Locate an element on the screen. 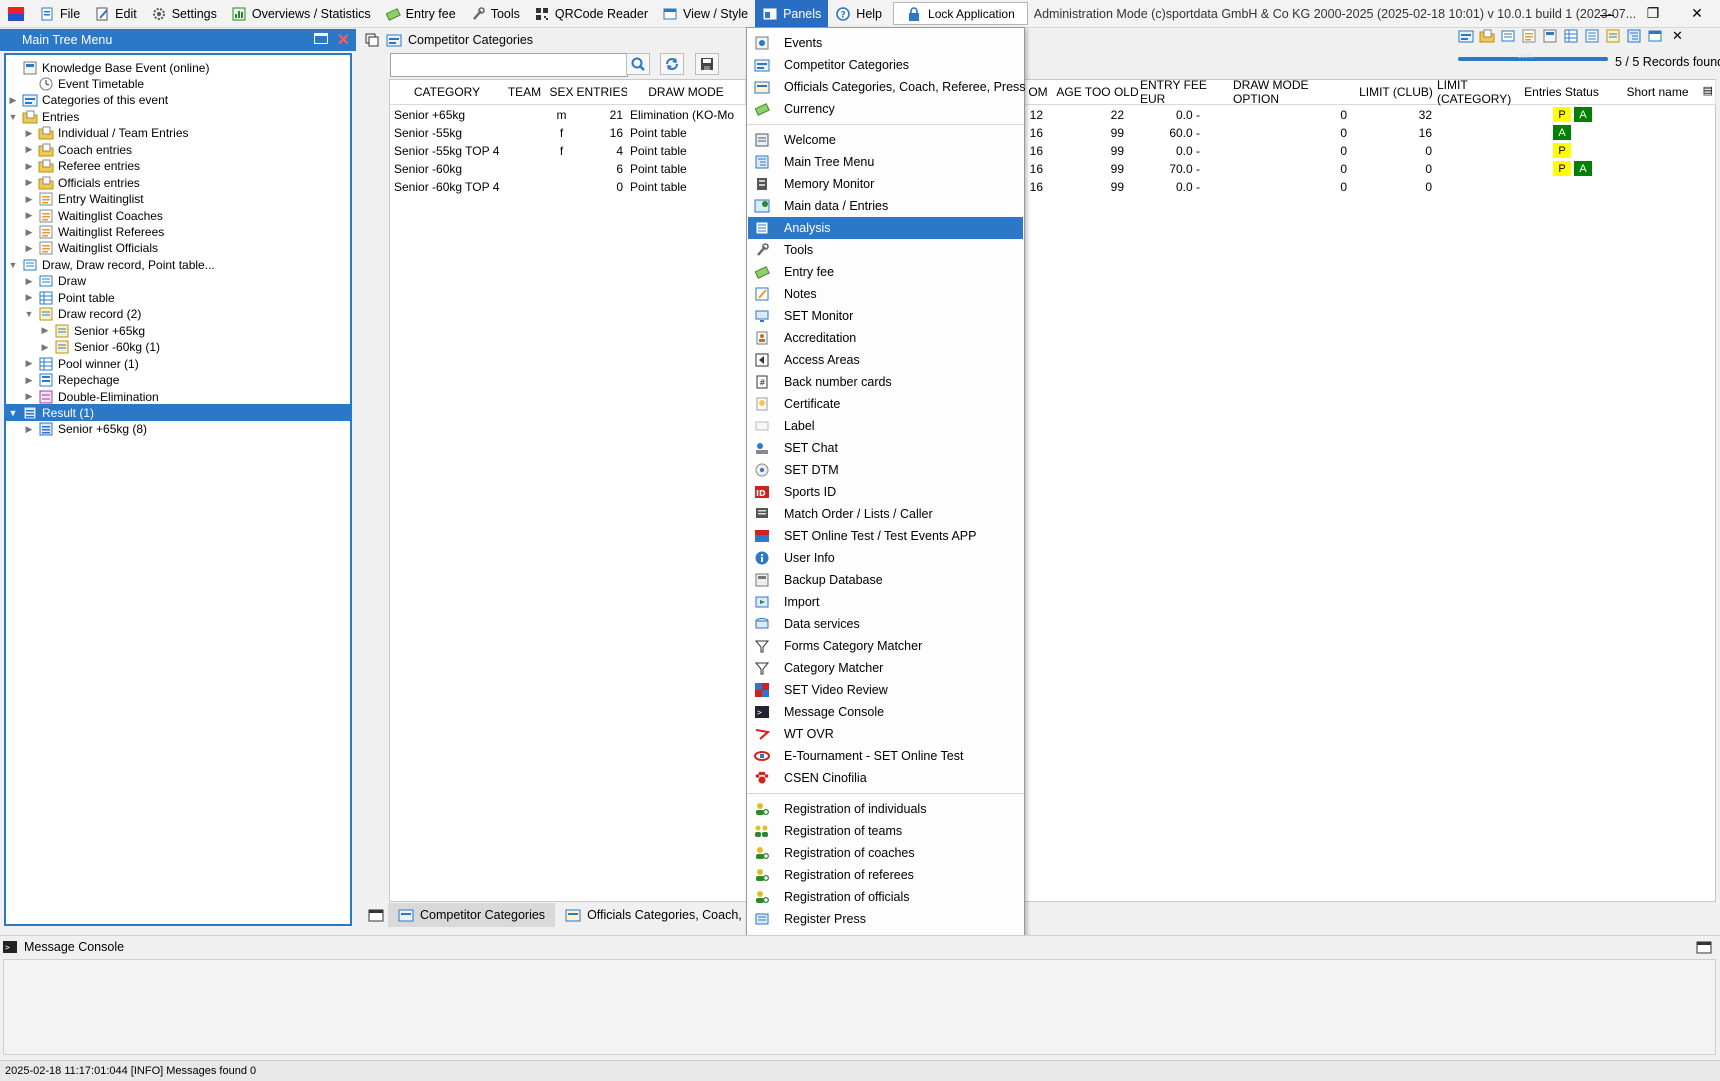 The image size is (1720, 1081). menu-overviews-statistics: Overviews / Statistics is located at coordinates (301, 13).